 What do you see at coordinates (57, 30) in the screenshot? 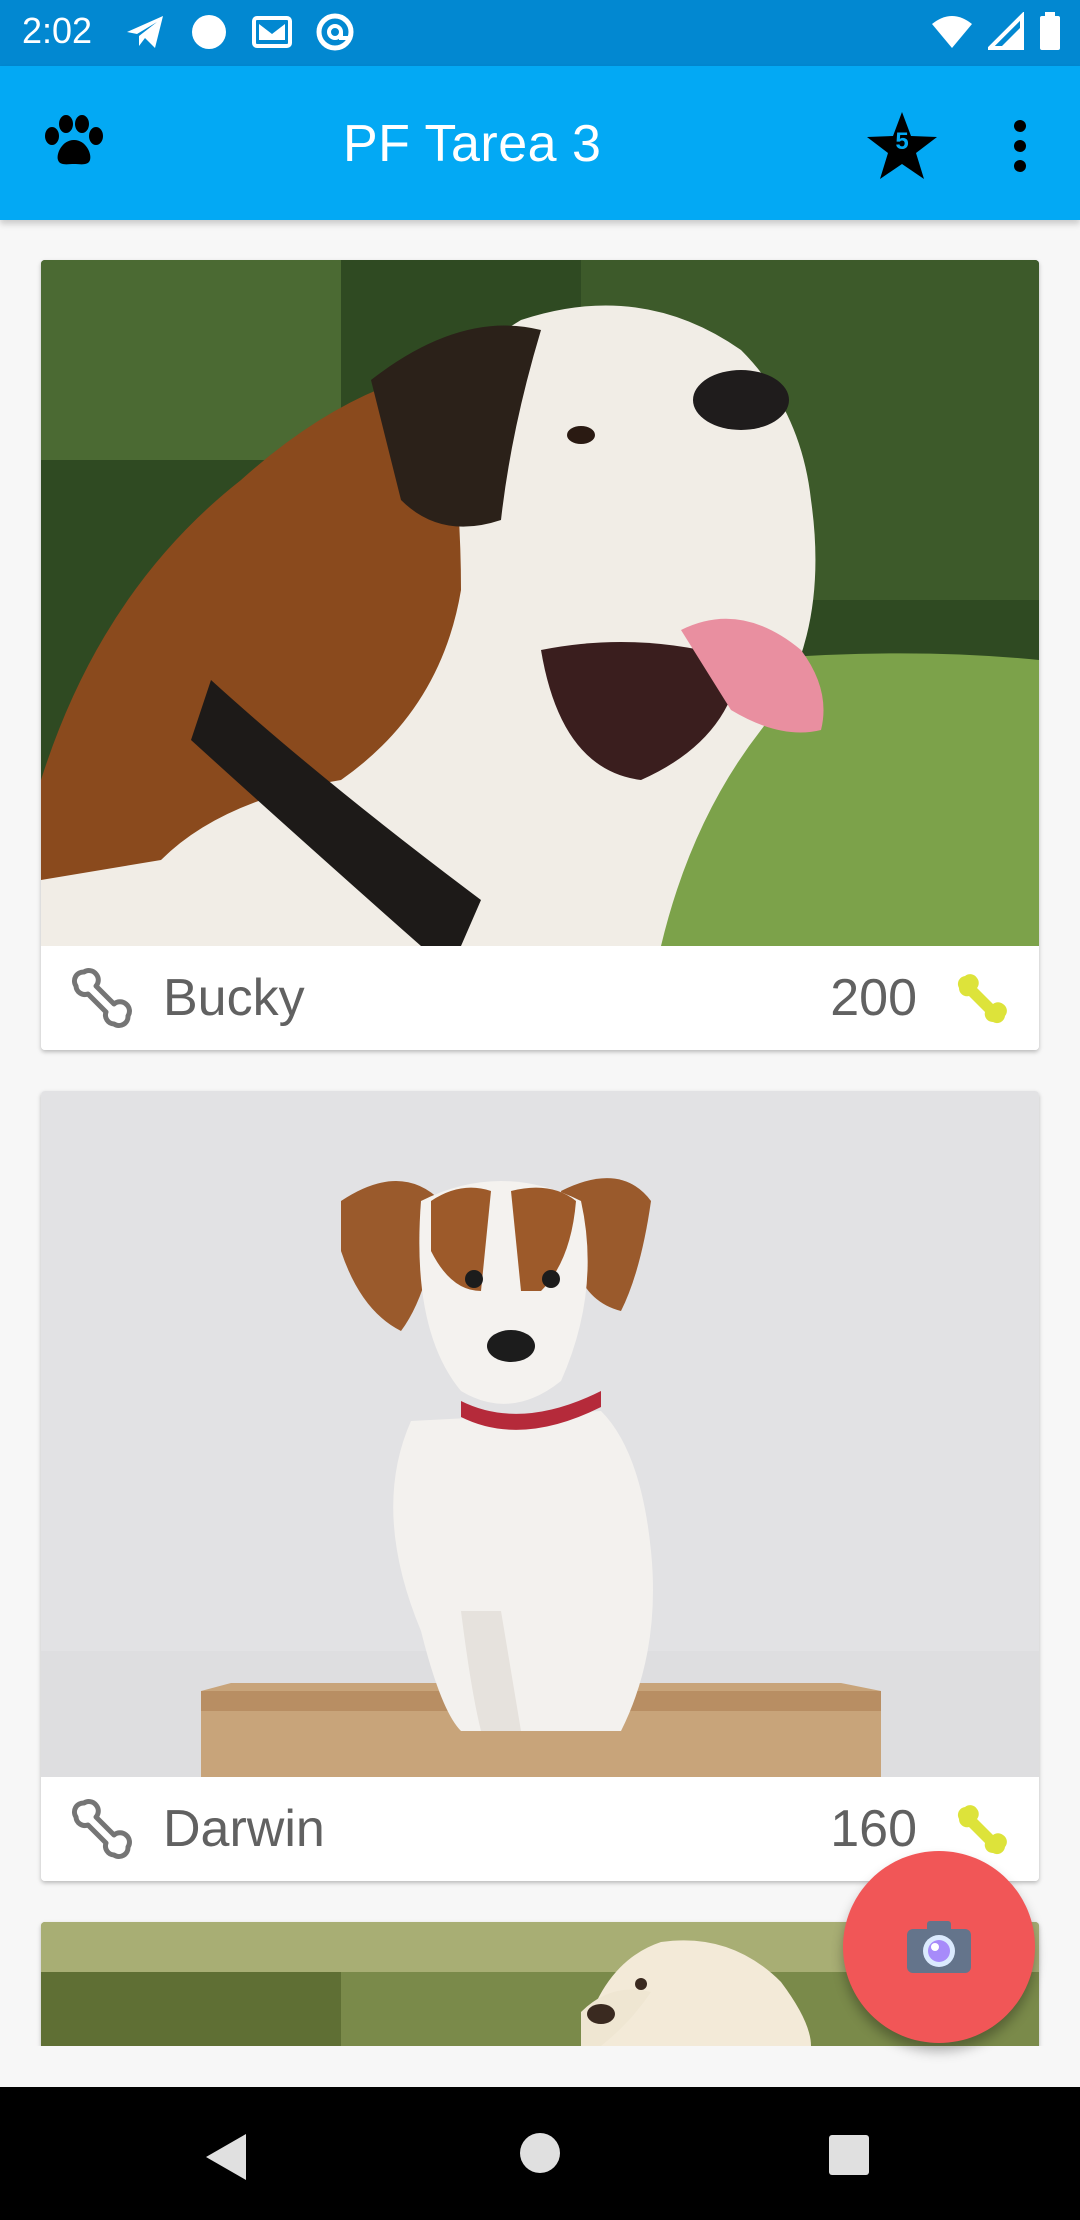
I see `status-time: 2:02` at bounding box center [57, 30].